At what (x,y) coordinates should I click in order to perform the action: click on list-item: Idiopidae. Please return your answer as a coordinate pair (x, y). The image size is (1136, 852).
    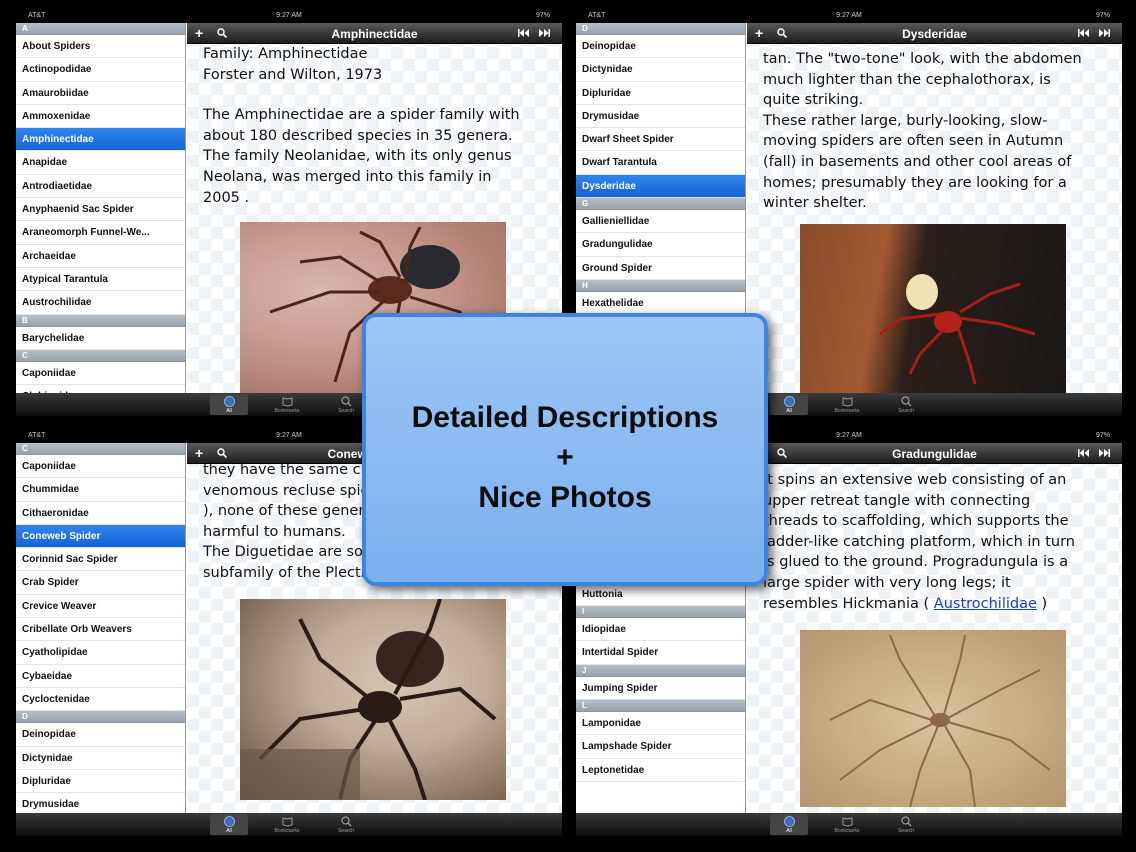
    Looking at the image, I should click on (660, 630).